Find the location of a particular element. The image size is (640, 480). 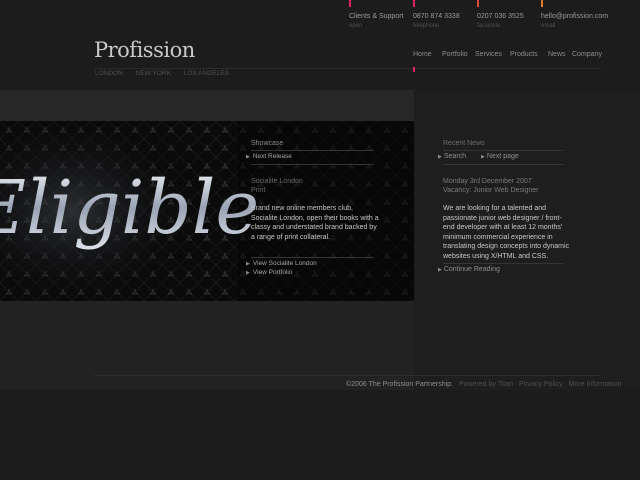

email-link: hello@profission.com is located at coordinates (574, 16).